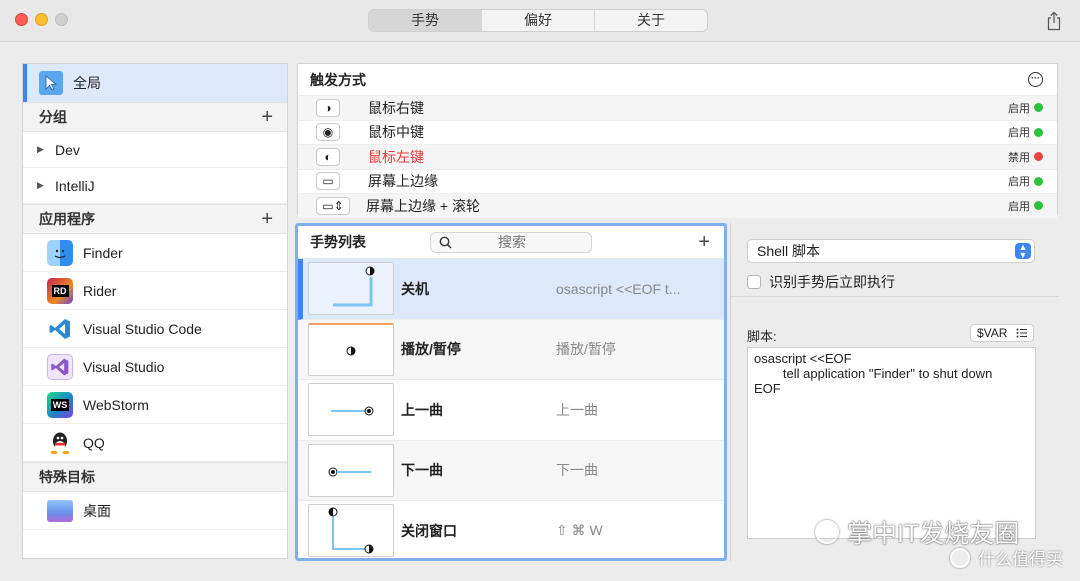  I want to click on gesture-search-input, so click(512, 242).